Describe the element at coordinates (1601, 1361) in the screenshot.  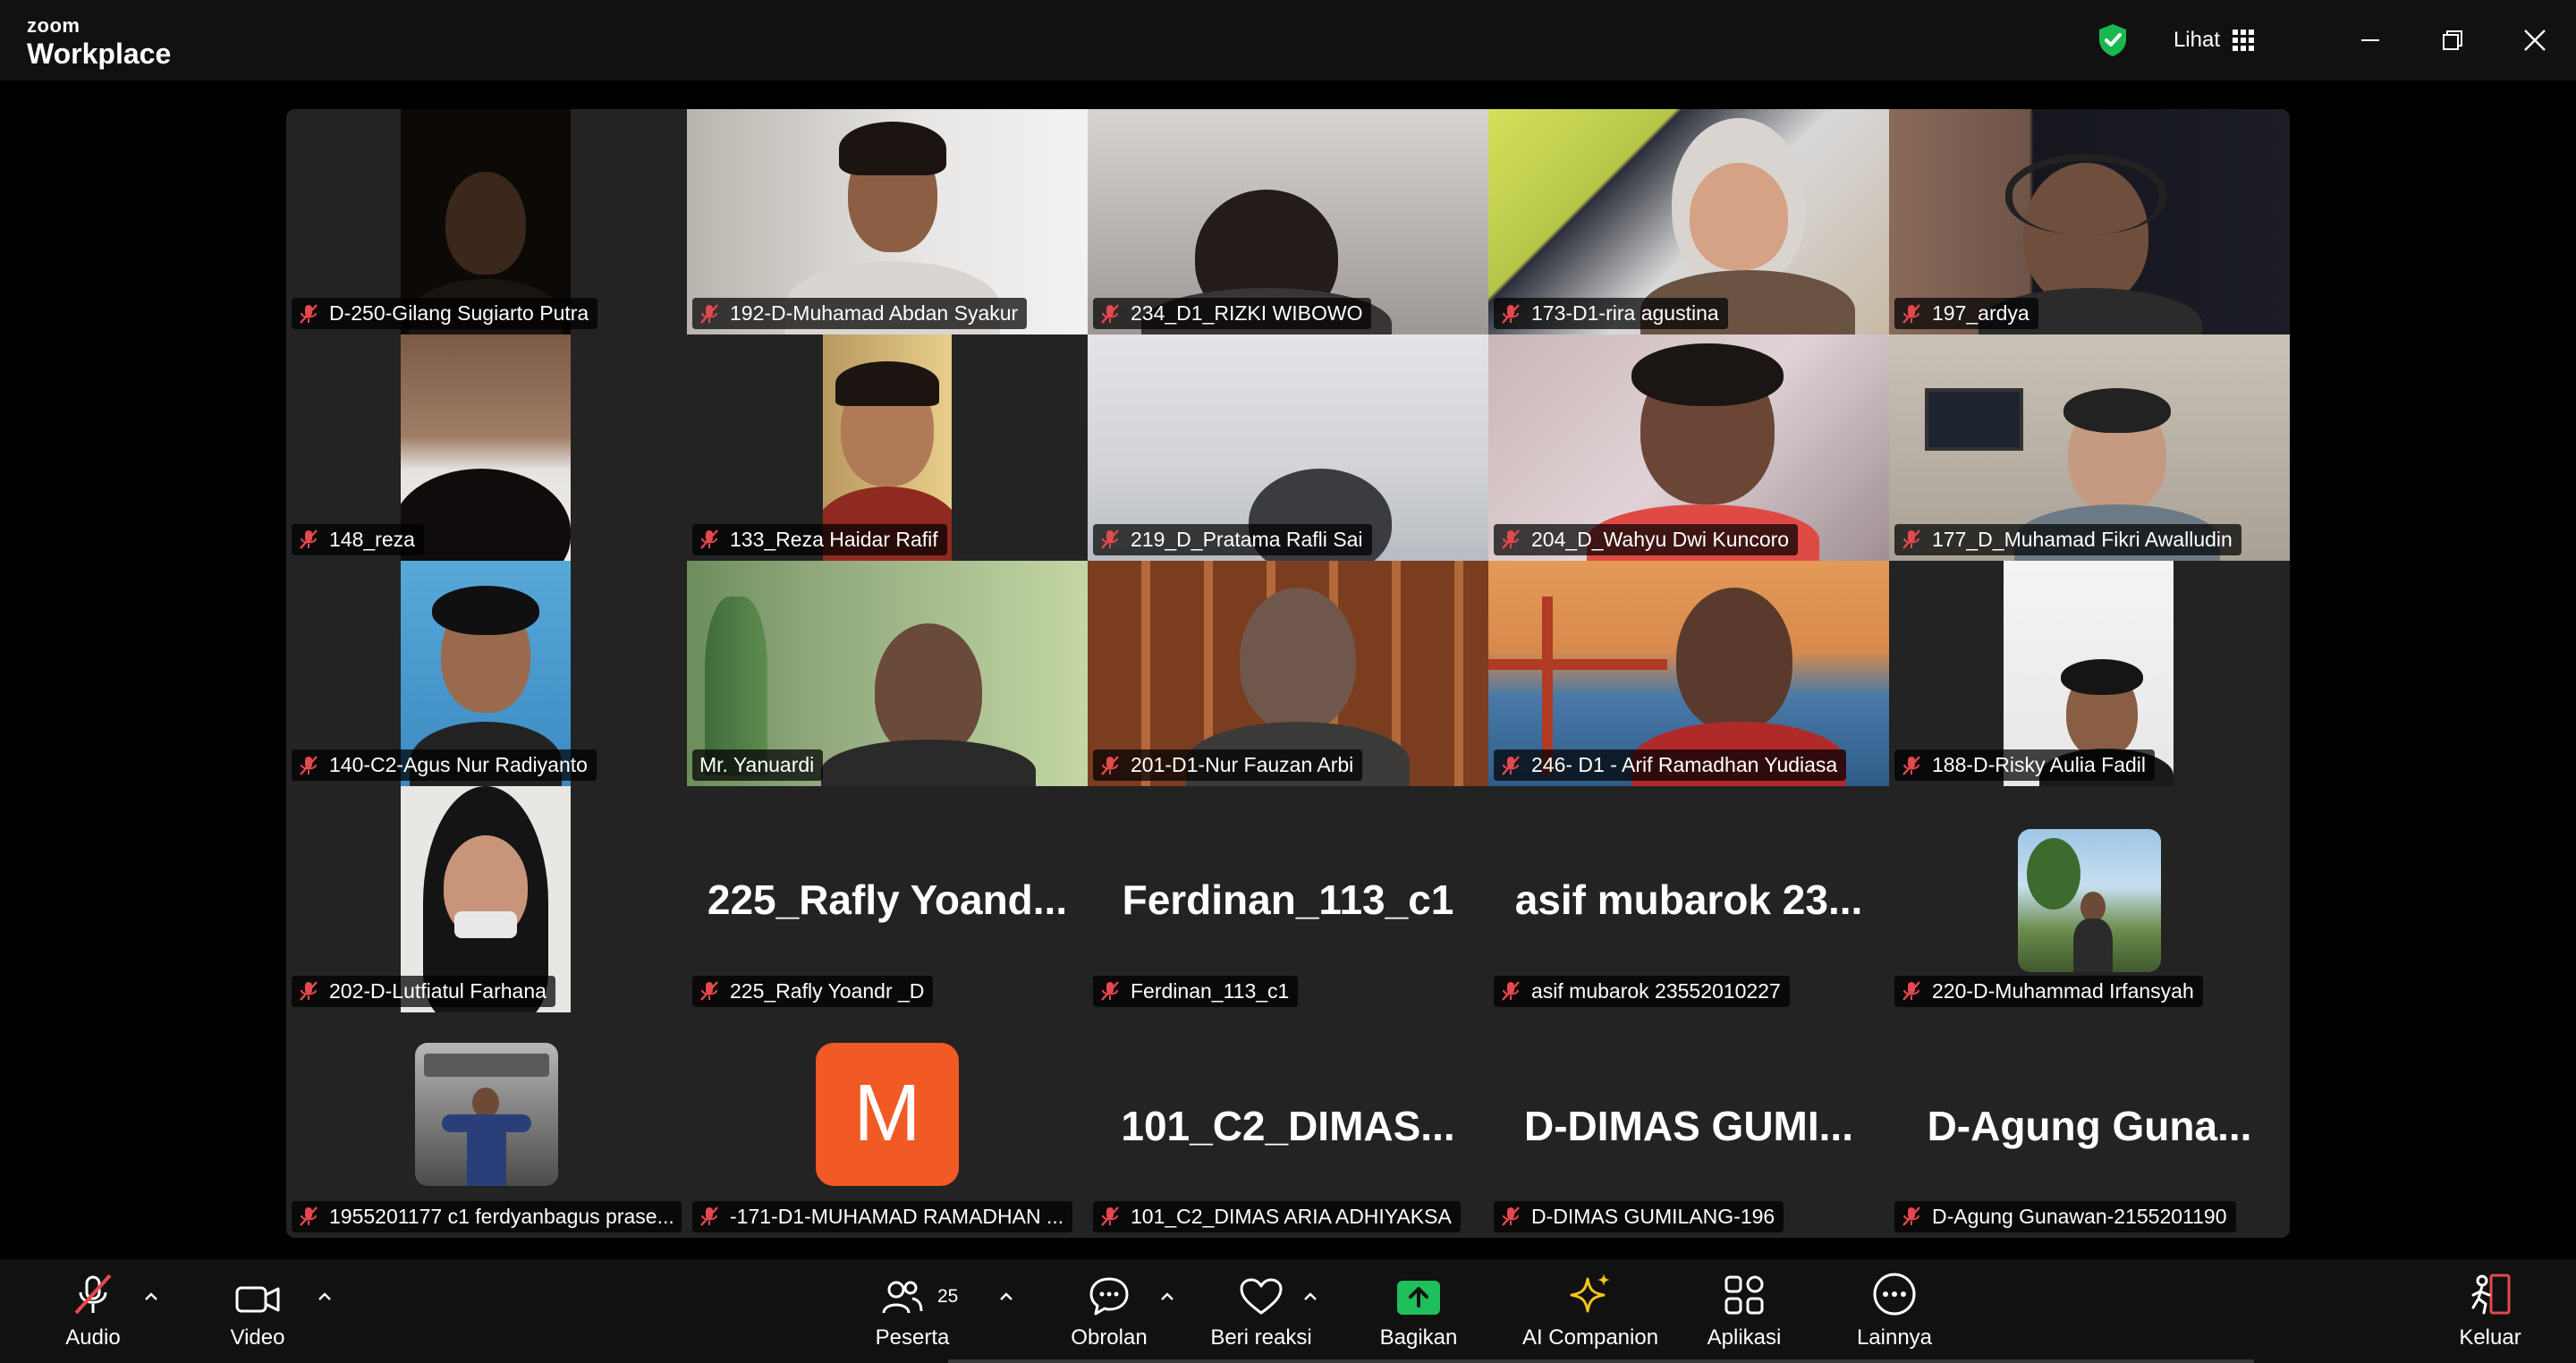
I see `toolbar-divider` at that location.